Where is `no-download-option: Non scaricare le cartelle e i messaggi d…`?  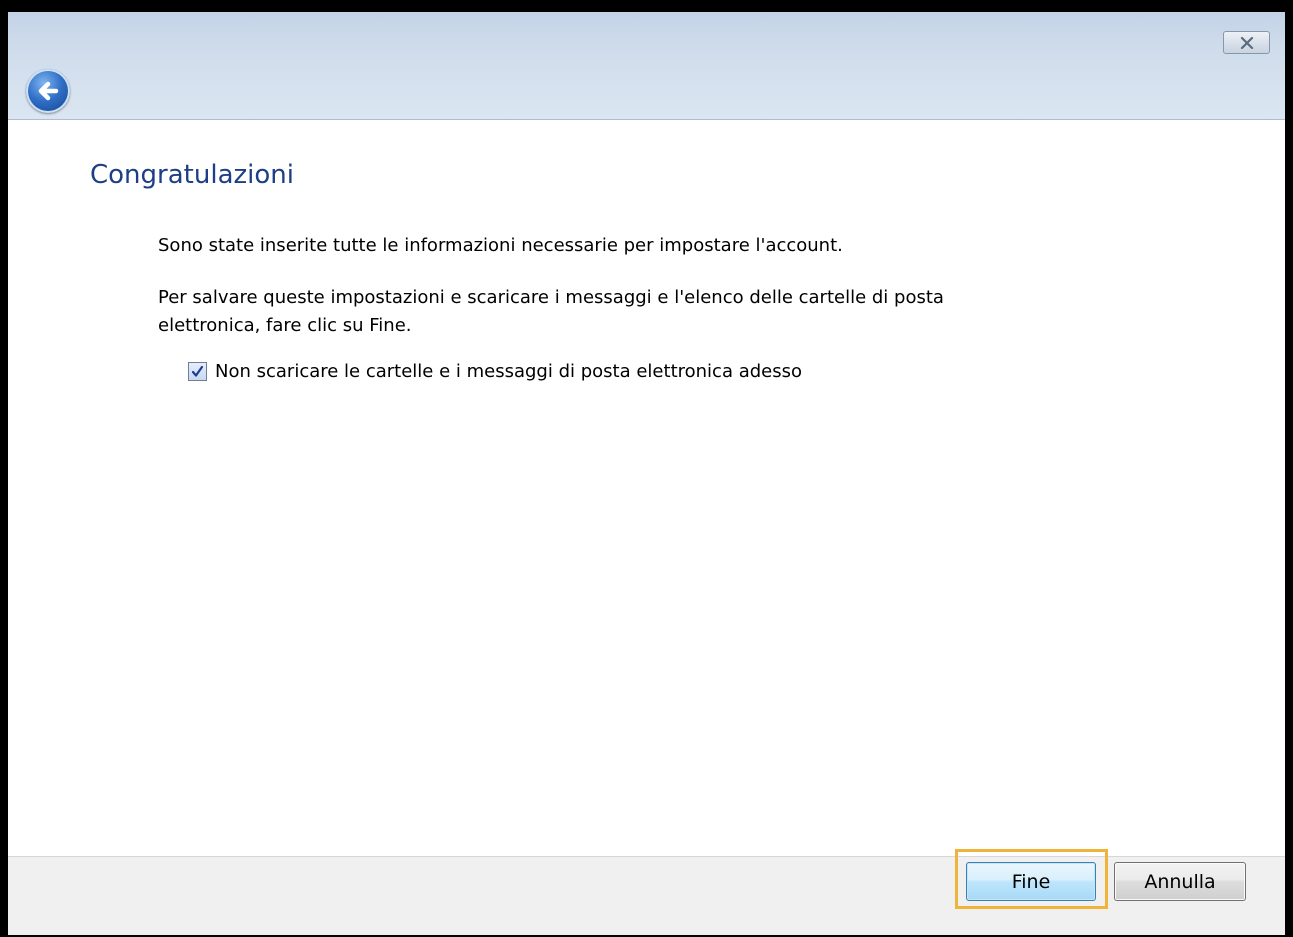
no-download-option: Non scaricare le cartelle e i messaggi d… is located at coordinates (495, 371).